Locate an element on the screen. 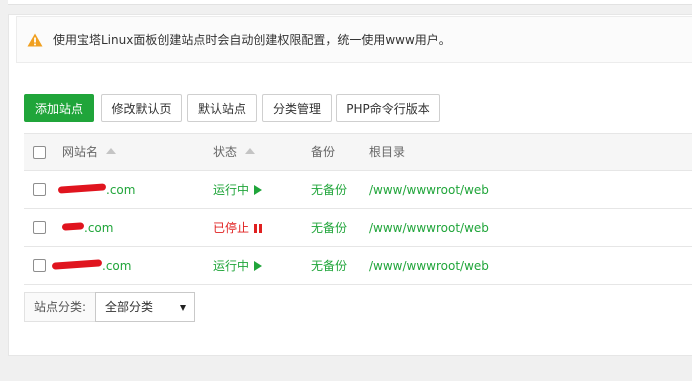 This screenshot has height=381, width=692. top-panel-edge is located at coordinates (350, 2).